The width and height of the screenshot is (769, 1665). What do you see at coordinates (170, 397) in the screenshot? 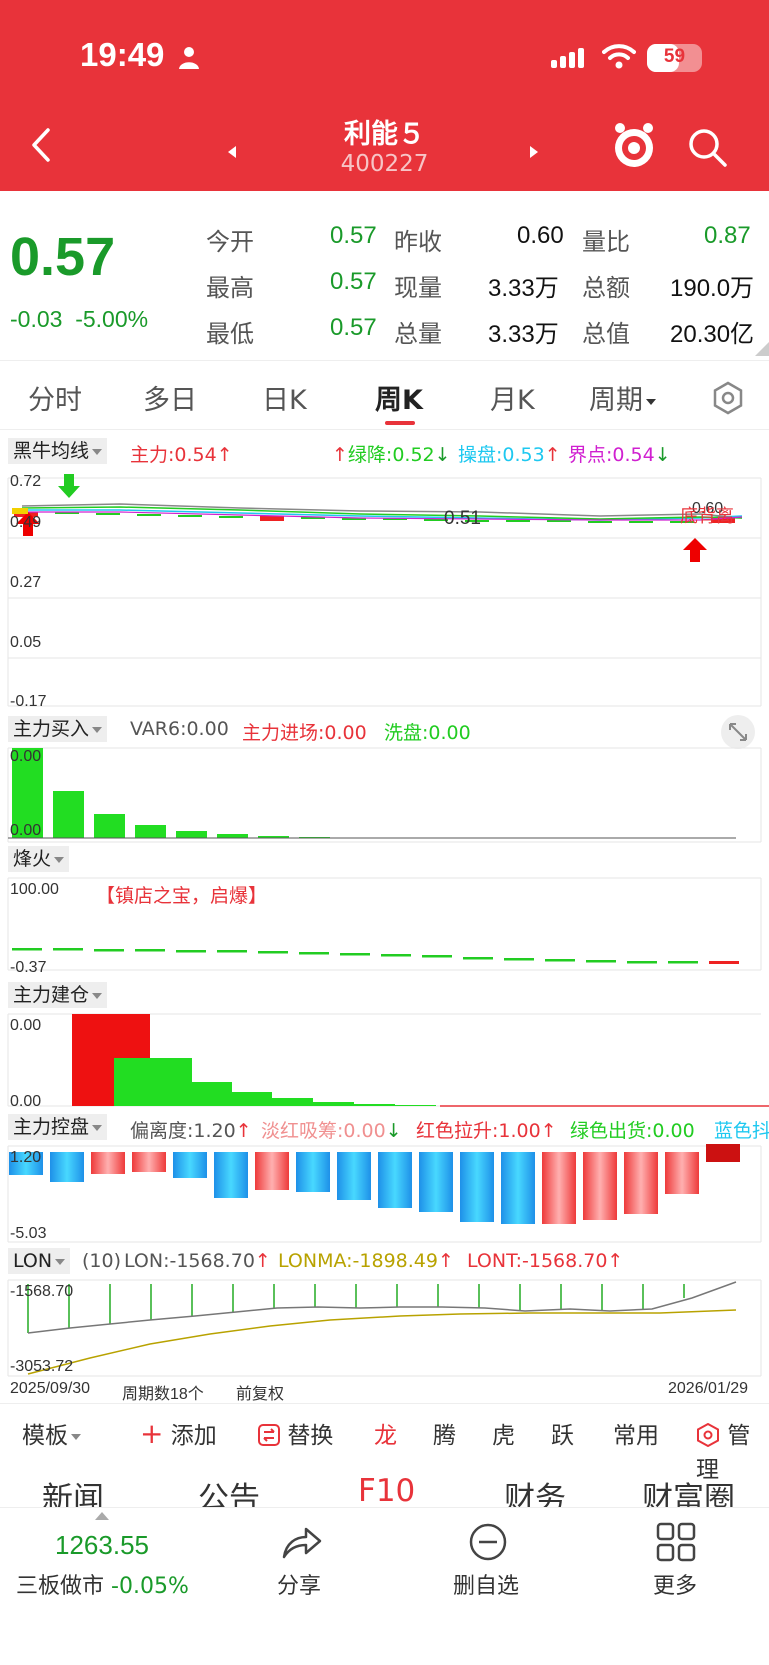
I see `tab-multi-day: 多日` at bounding box center [170, 397].